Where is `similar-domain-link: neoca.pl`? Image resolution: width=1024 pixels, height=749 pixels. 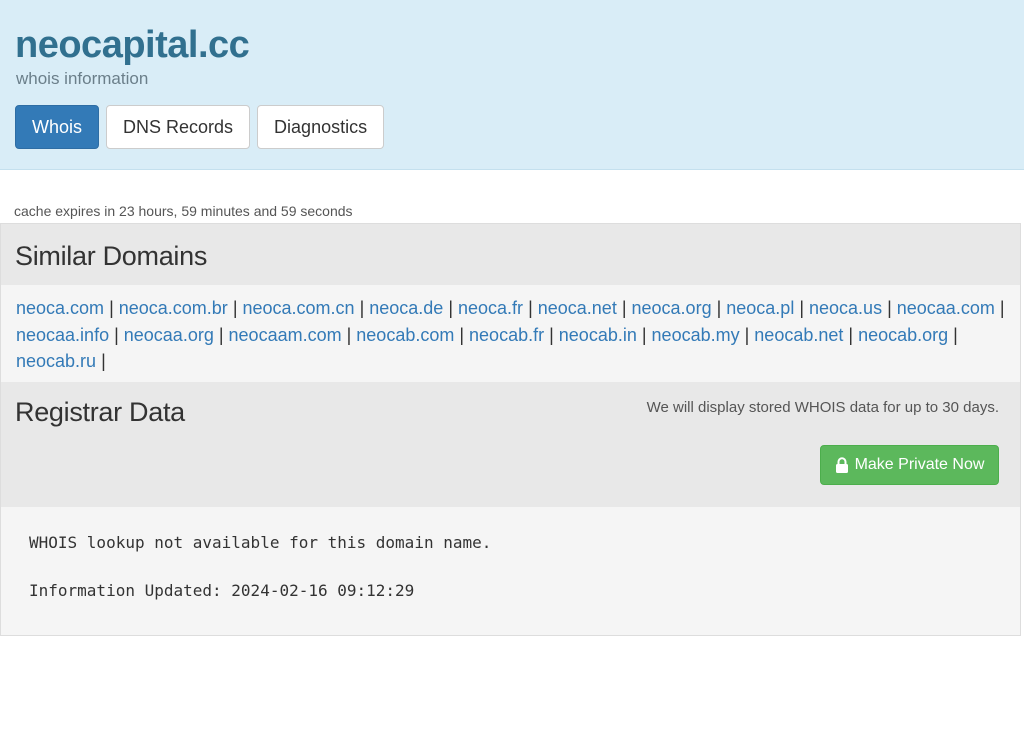 similar-domain-link: neoca.pl is located at coordinates (760, 308).